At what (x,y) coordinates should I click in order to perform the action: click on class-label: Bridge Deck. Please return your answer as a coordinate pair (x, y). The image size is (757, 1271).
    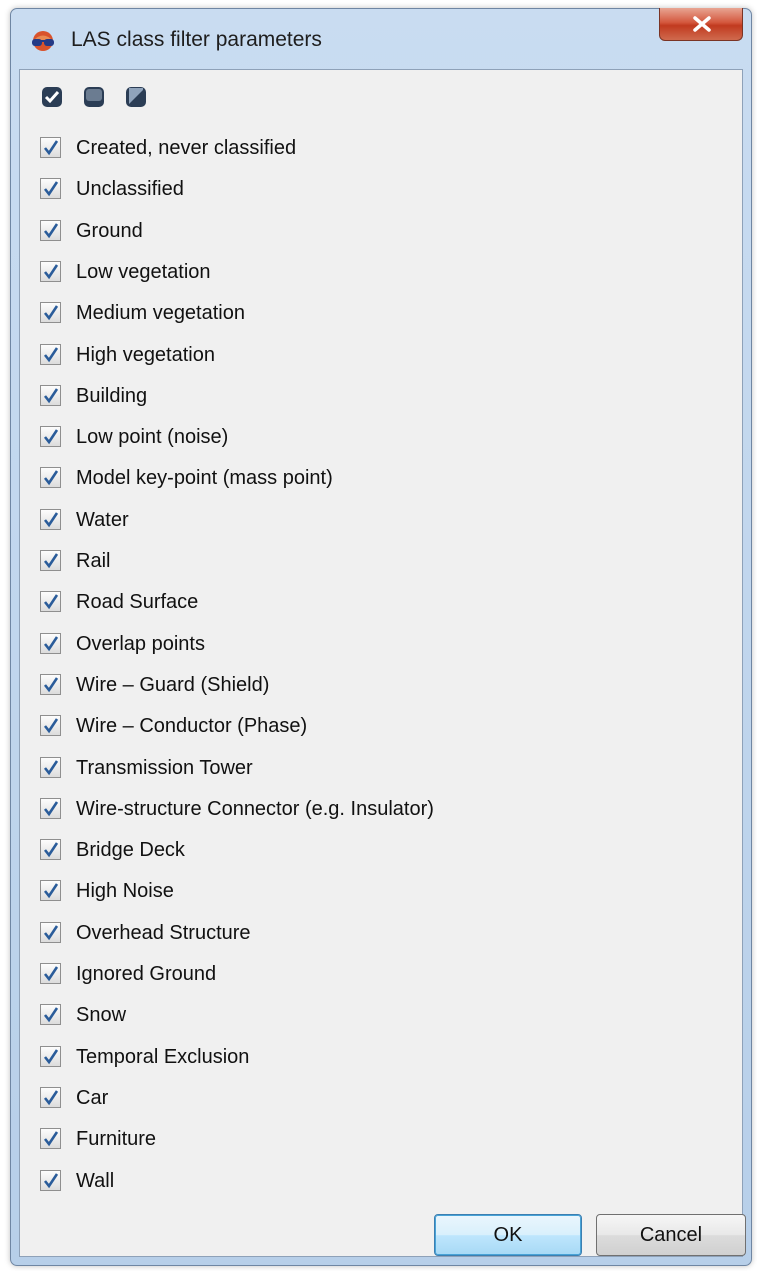
    Looking at the image, I should click on (130, 850).